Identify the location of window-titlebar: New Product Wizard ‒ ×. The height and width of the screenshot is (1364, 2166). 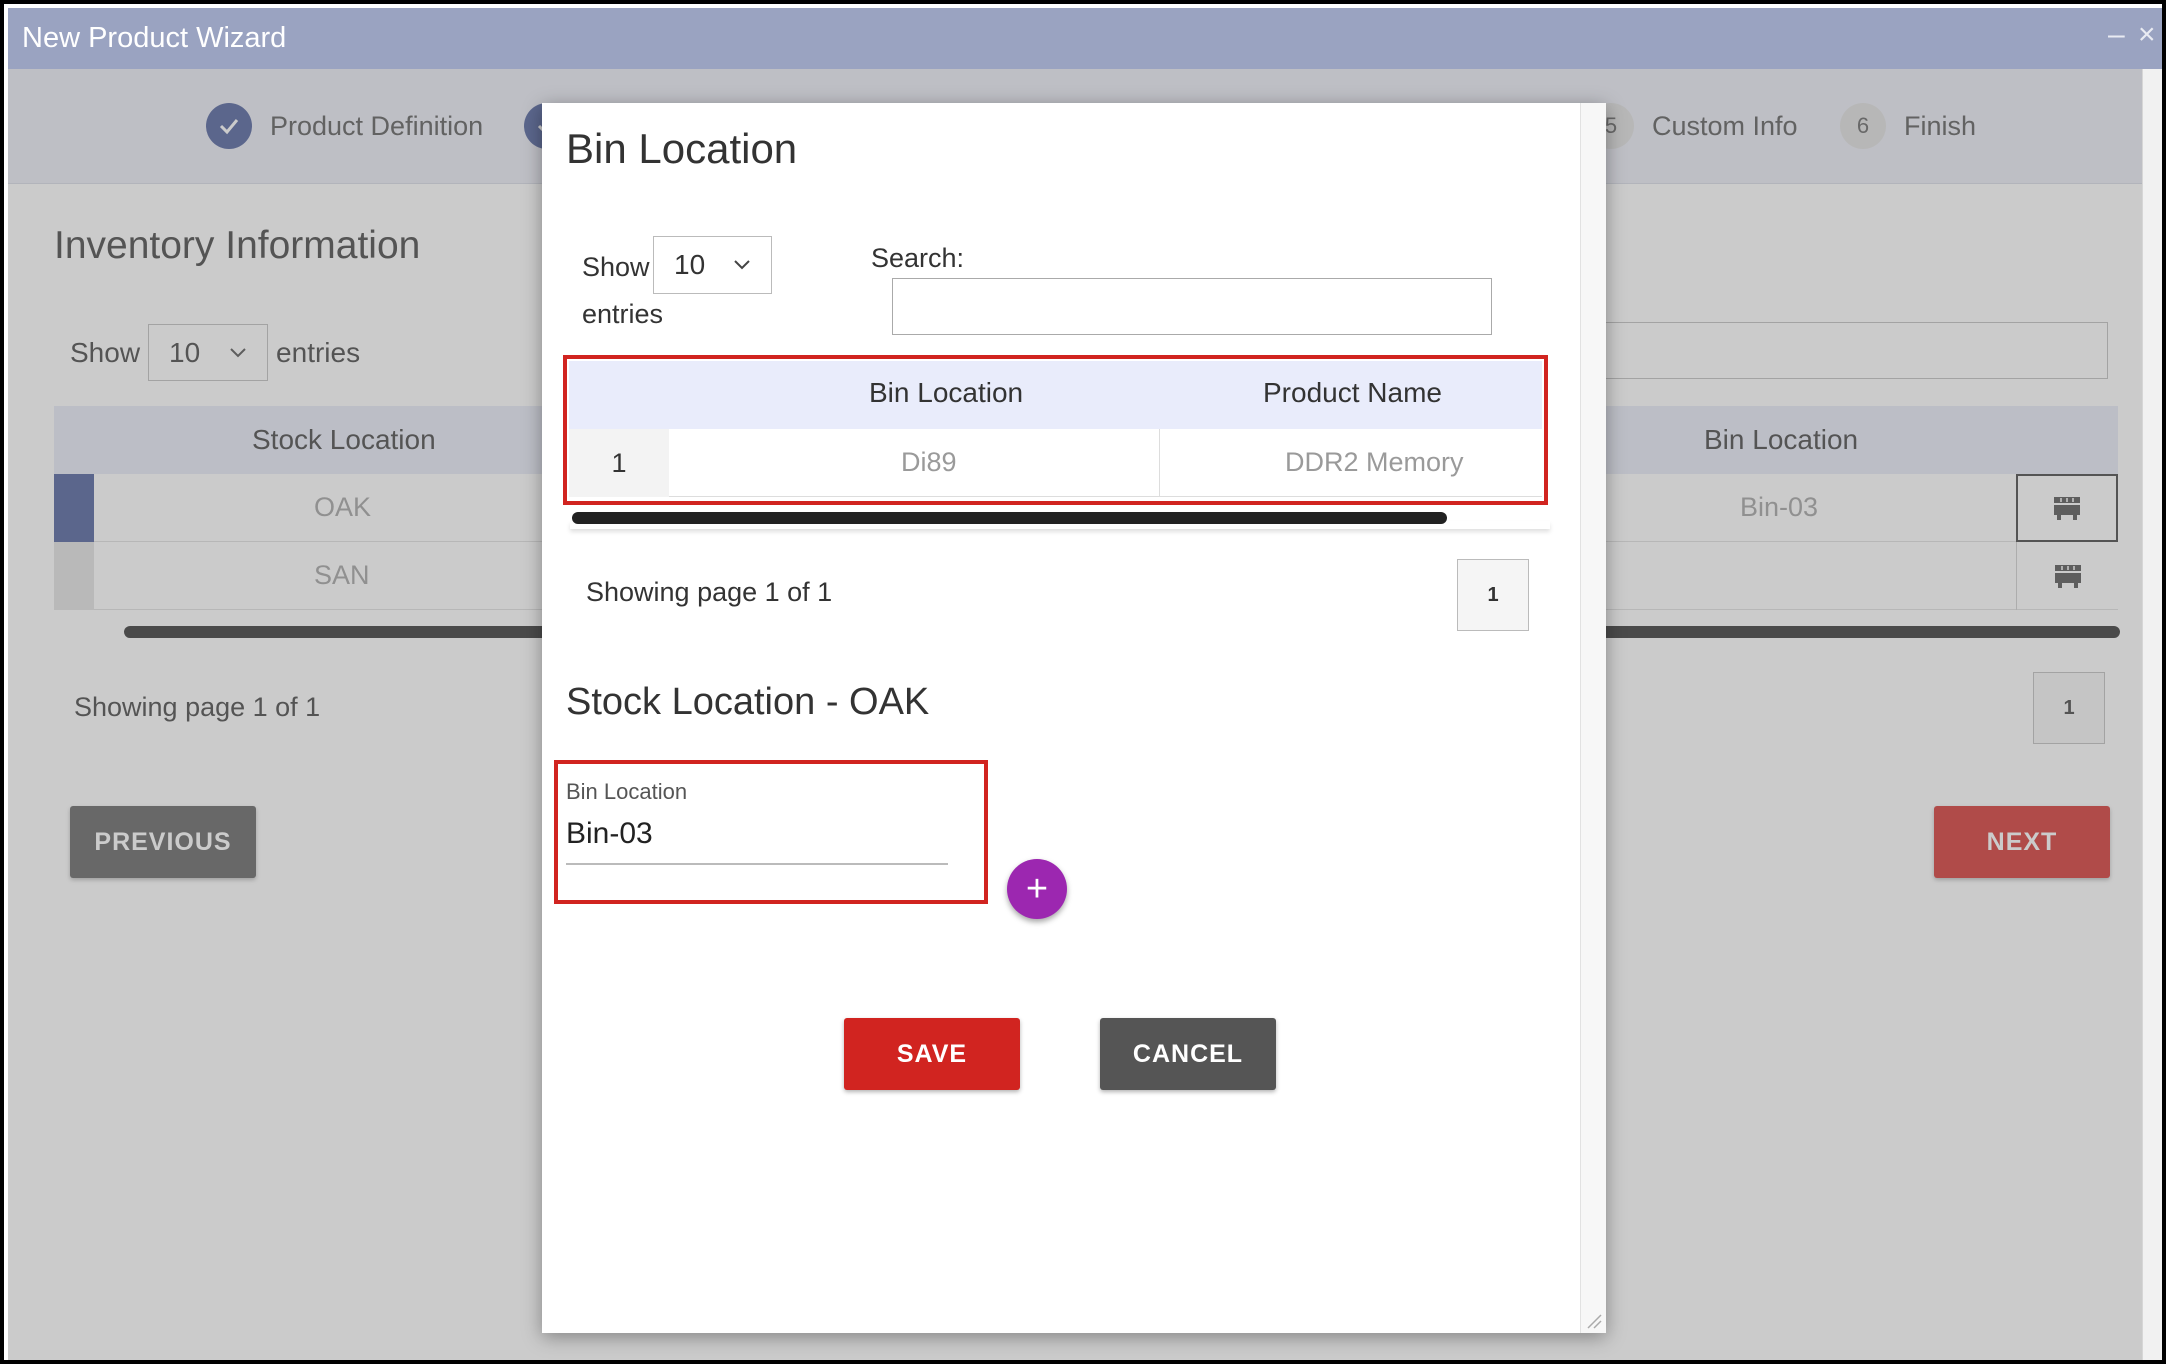
(1085, 38).